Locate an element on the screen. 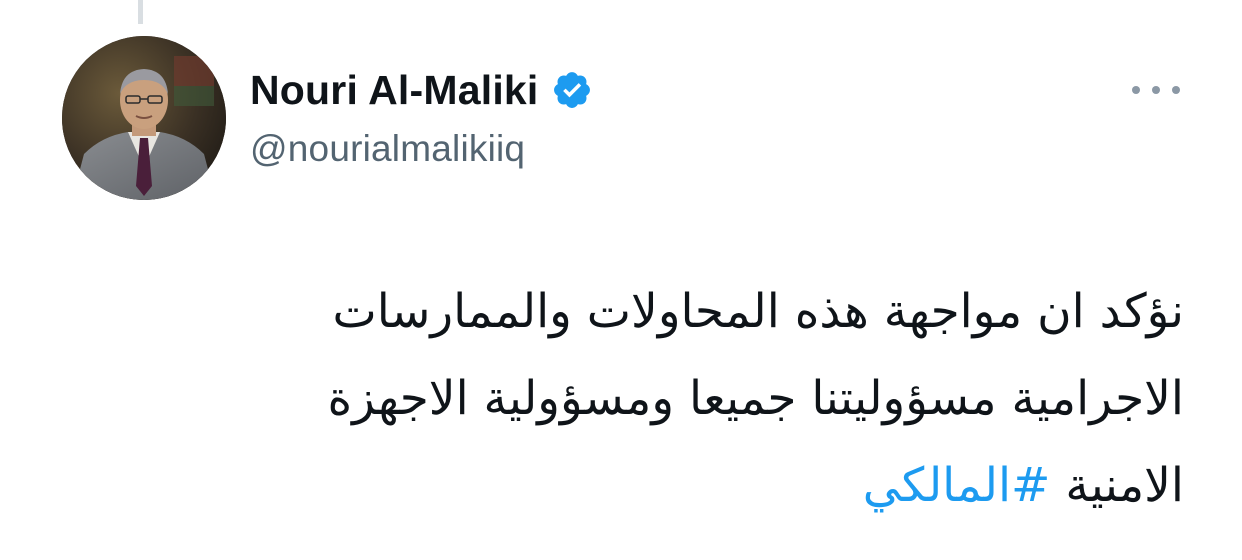  verified-badge-icon is located at coordinates (572, 90).